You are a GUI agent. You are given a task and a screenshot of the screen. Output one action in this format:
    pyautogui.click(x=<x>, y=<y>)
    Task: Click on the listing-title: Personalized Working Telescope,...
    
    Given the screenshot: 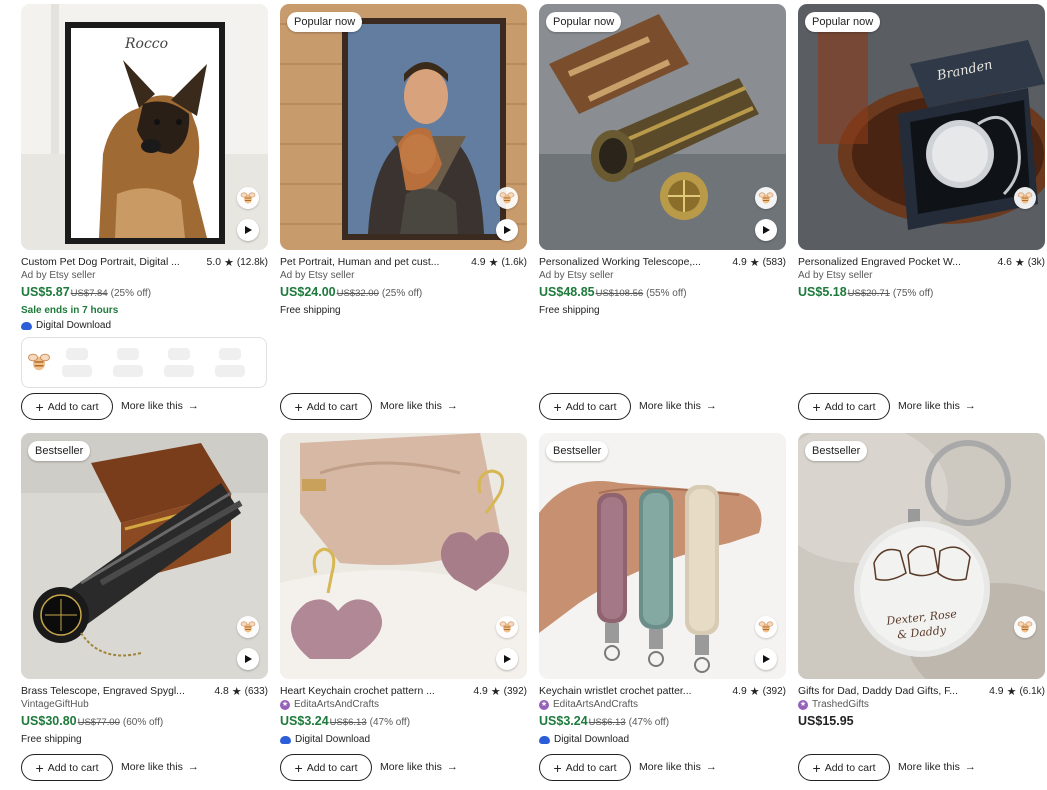 What is the action you would take?
    pyautogui.click(x=632, y=262)
    